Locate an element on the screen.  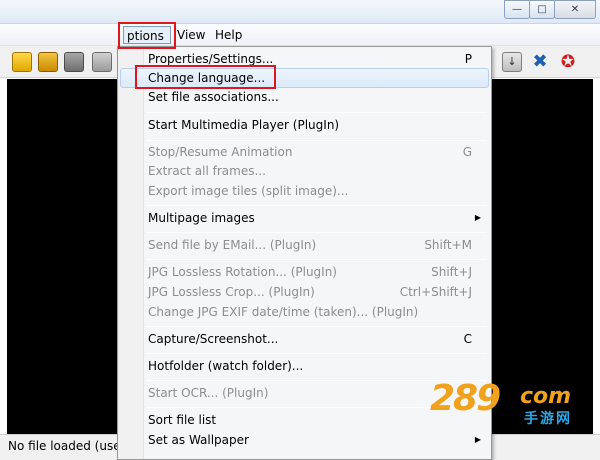
window-controls: — □ ✕ is located at coordinates (550, 10).